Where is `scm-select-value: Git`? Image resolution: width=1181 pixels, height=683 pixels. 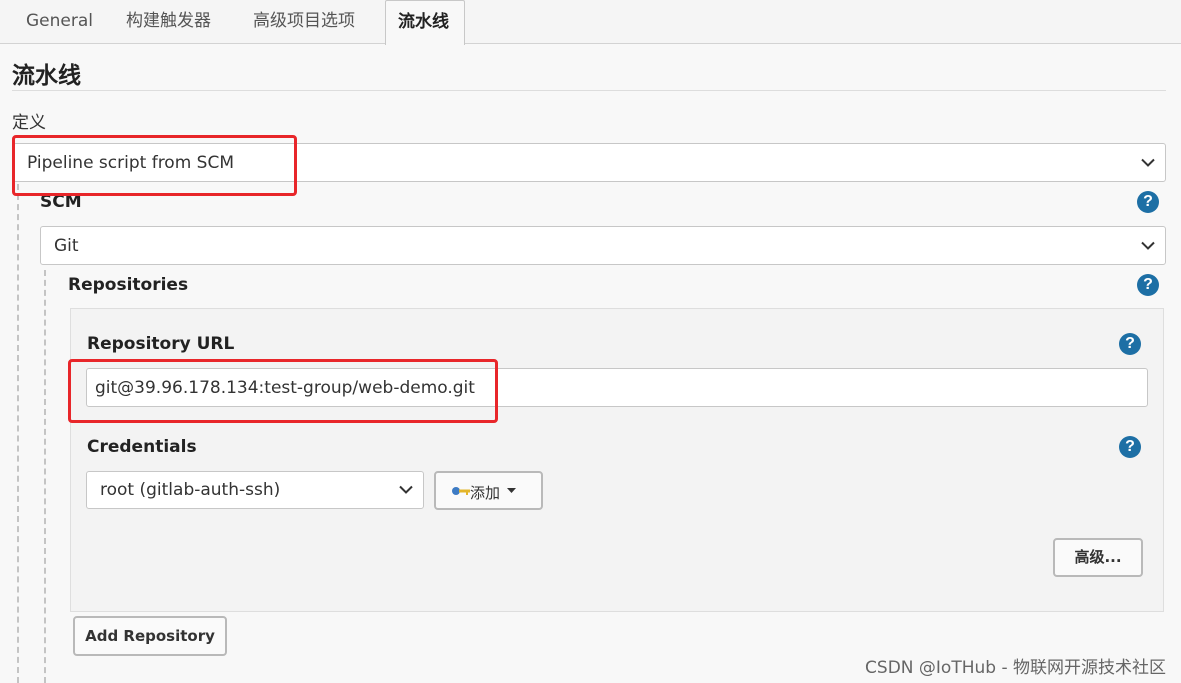 scm-select-value: Git is located at coordinates (66, 245).